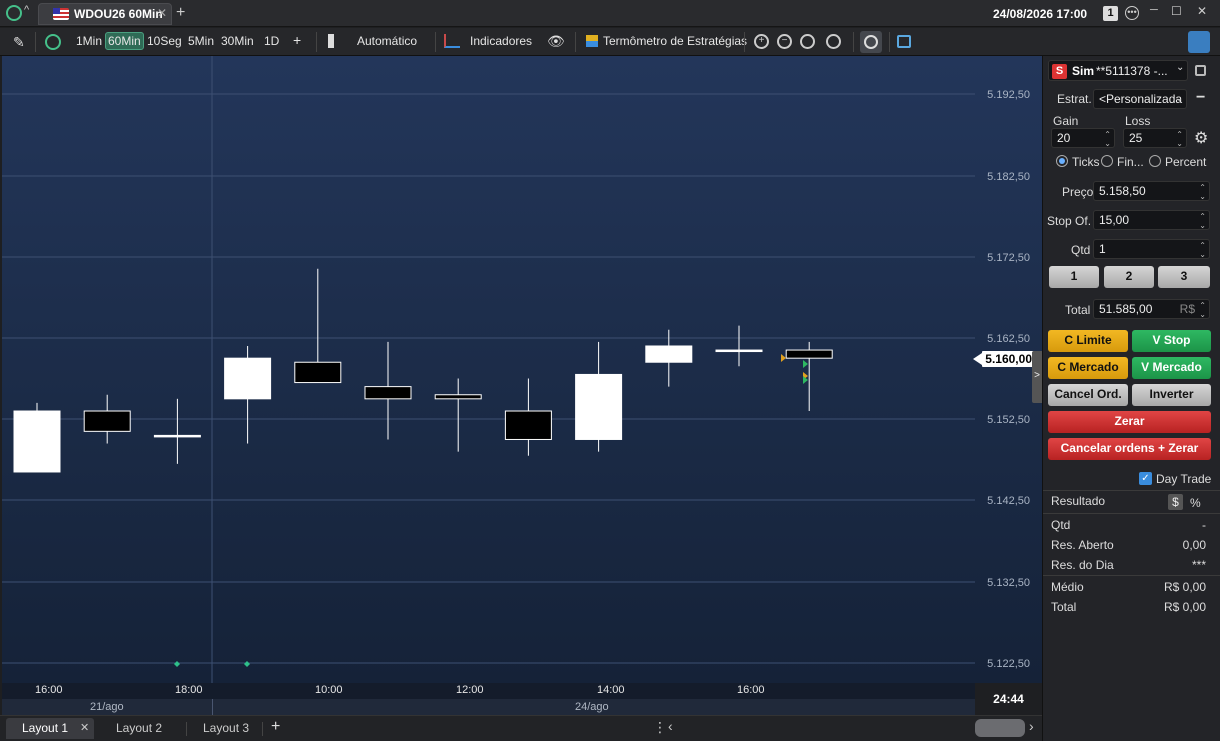 This screenshot has height=741, width=1220. I want to click on interval-1min: 1Min, so click(89, 41).